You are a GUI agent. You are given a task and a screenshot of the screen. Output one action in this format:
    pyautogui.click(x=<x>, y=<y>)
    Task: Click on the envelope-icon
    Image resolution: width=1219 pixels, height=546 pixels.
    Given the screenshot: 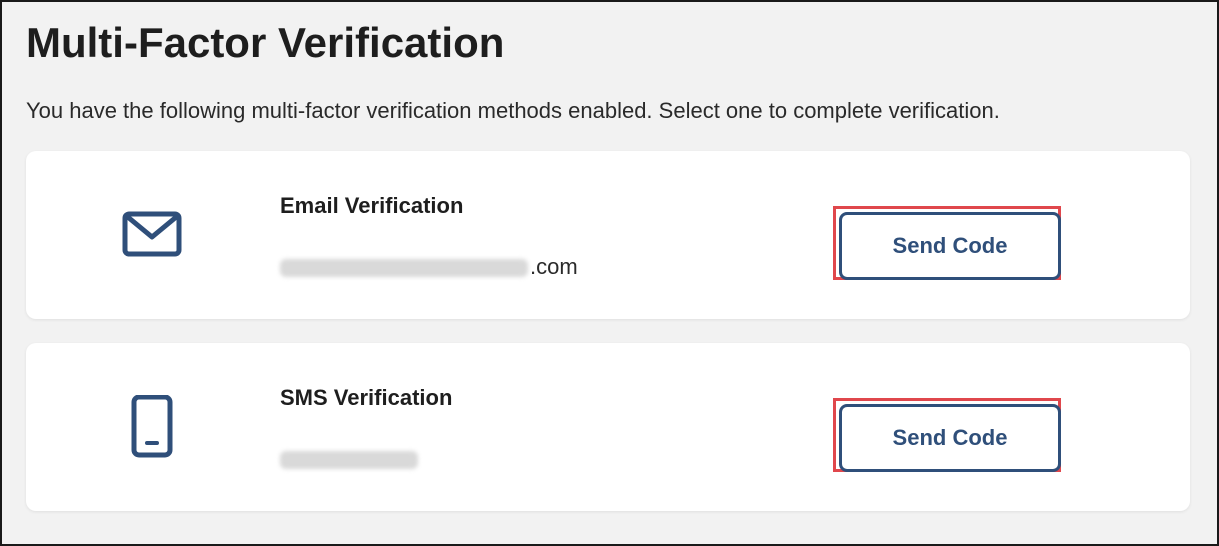 What is the action you would take?
    pyautogui.click(x=152, y=235)
    